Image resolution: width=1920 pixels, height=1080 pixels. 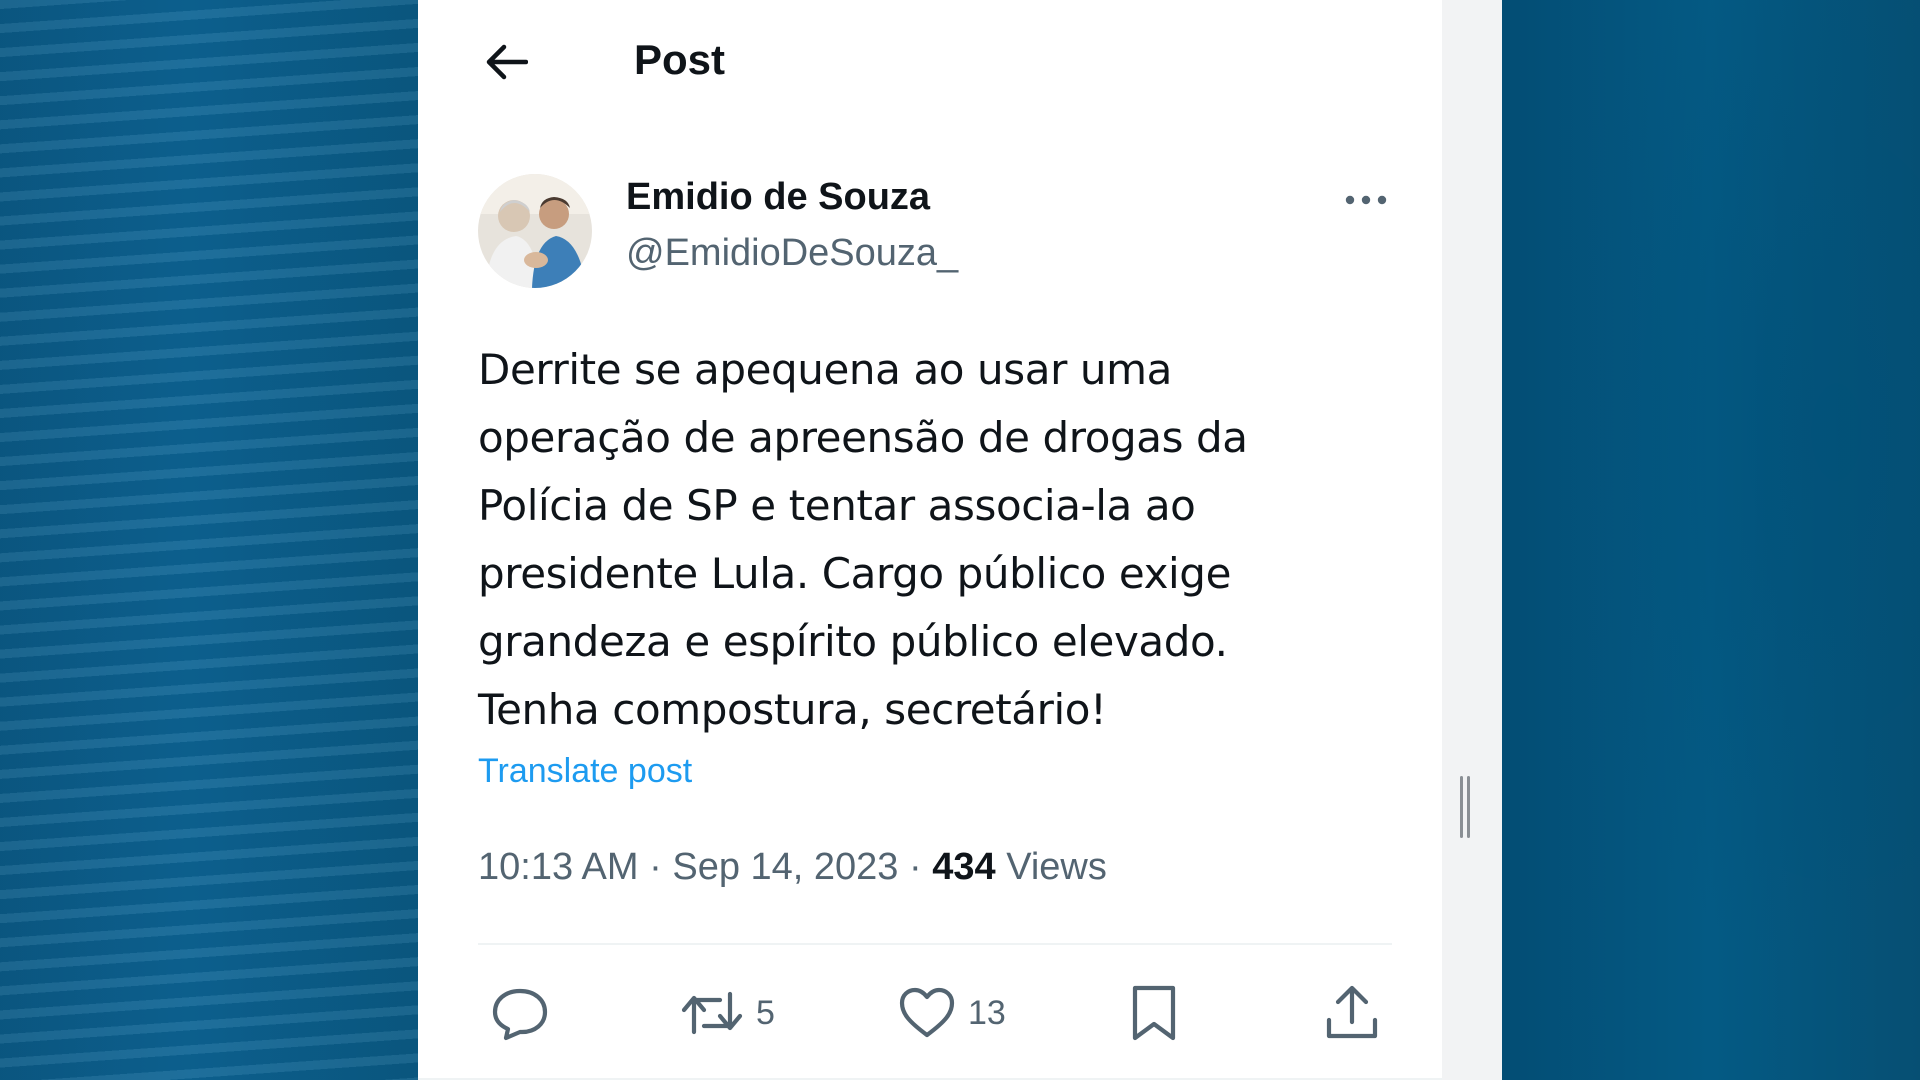 I want to click on post-text-line: operação de apreensão de drogas da, so click(x=863, y=437).